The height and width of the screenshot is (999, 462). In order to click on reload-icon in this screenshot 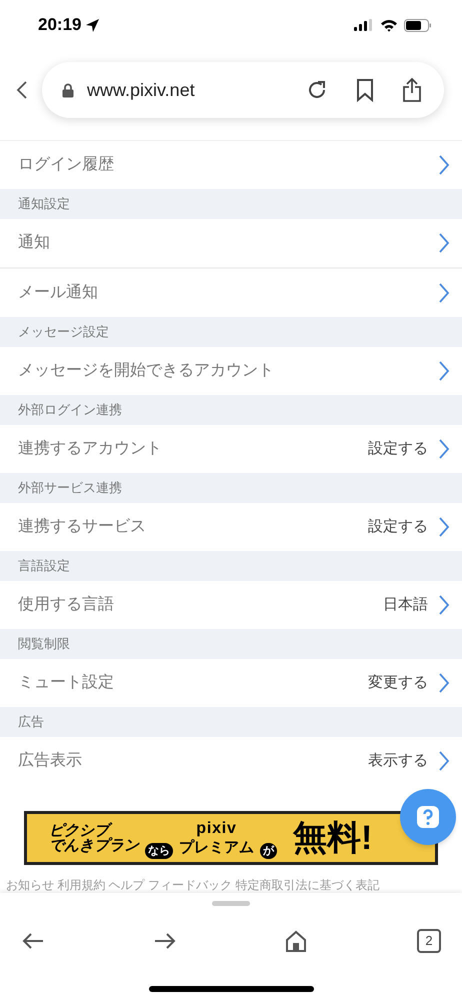, I will do `click(317, 90)`.